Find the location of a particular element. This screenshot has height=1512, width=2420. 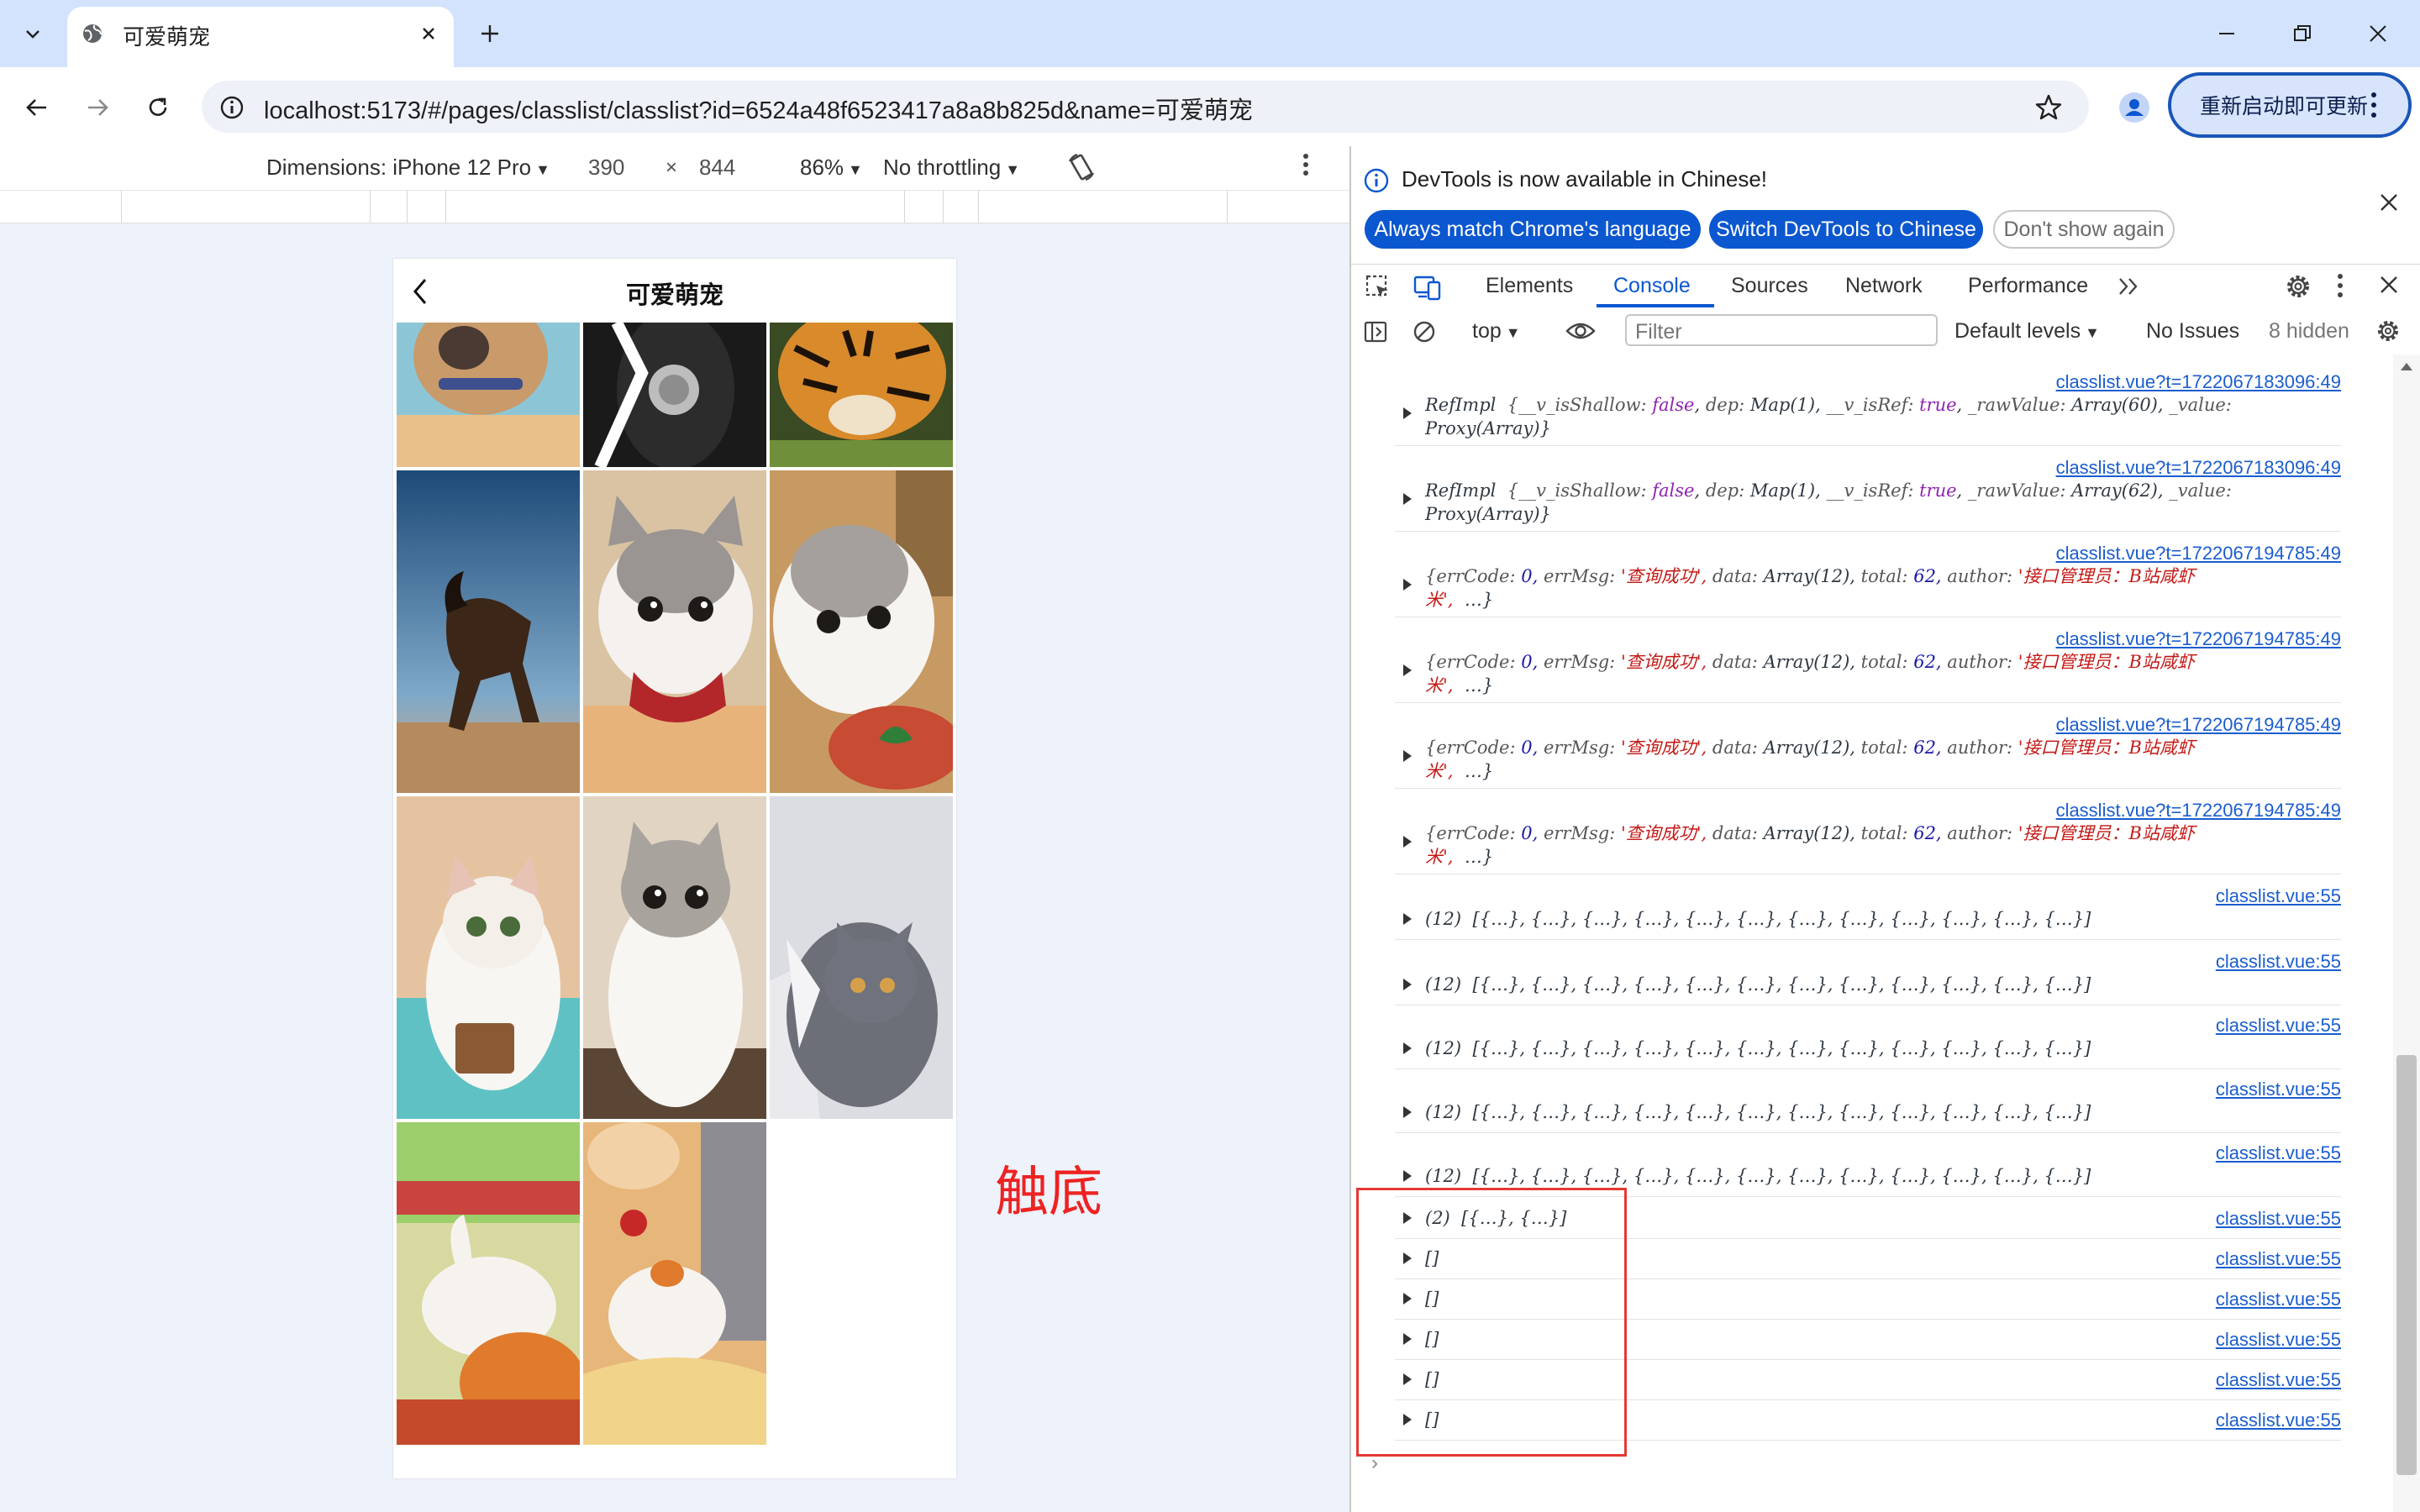

eye-icon is located at coordinates (1581, 331).